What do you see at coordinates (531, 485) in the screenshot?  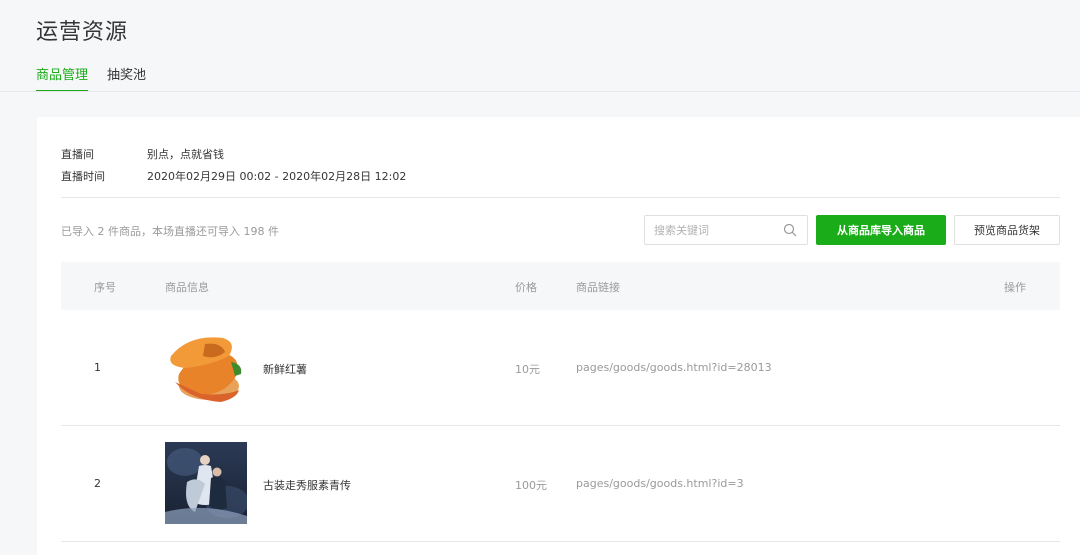 I see `goods-price: 100元` at bounding box center [531, 485].